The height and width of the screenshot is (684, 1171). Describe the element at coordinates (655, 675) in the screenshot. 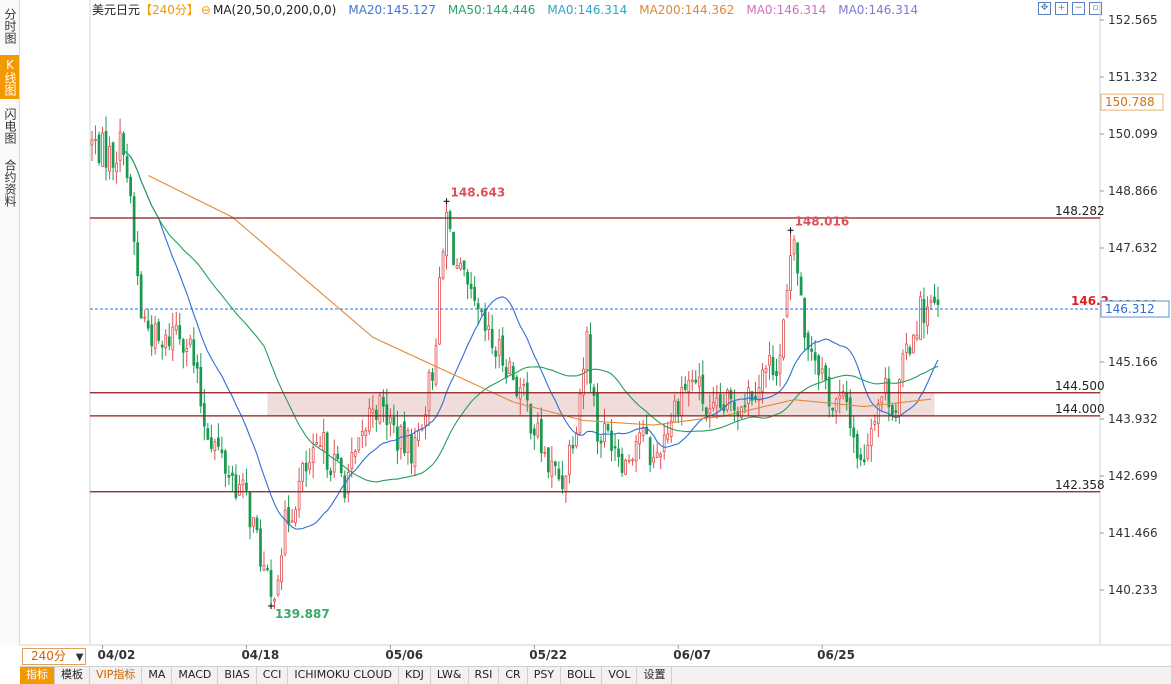

I see `indicator-tab: 设置` at that location.